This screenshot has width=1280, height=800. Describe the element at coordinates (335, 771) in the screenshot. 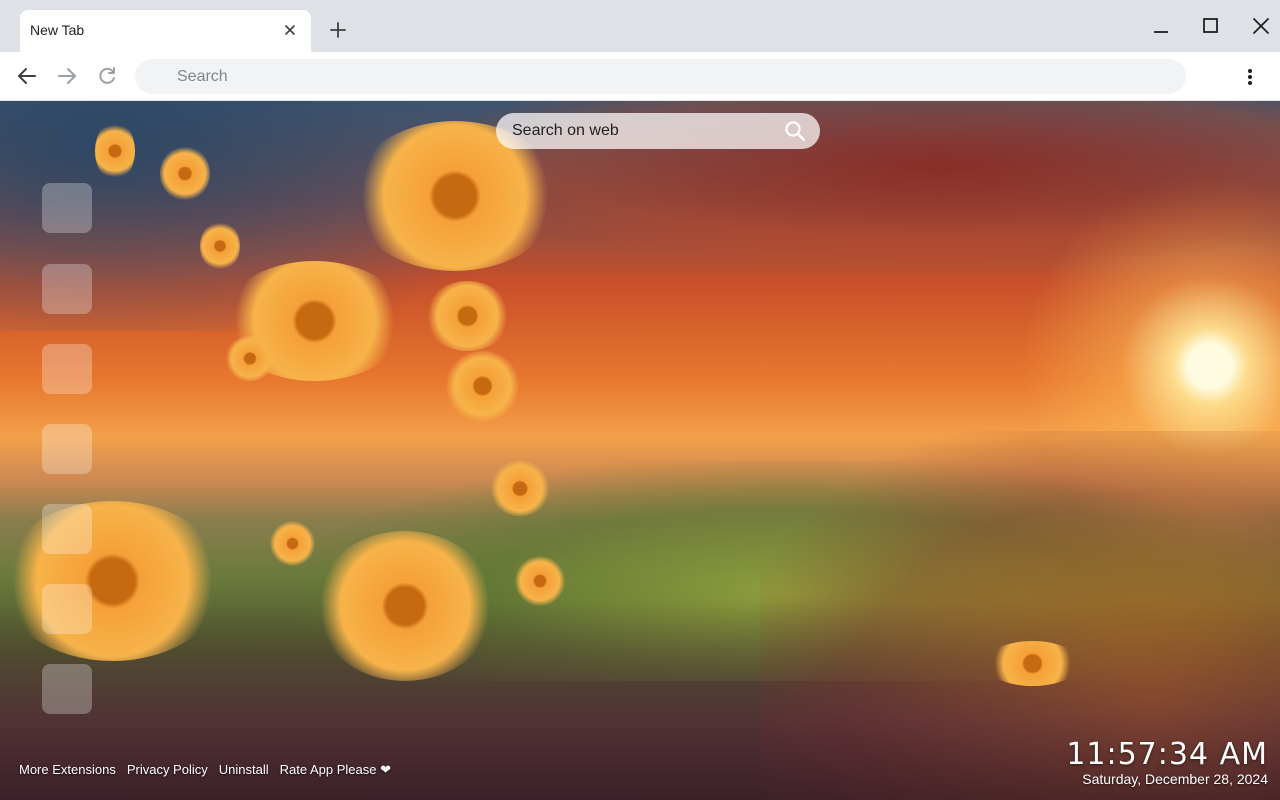

I see `rate-app-link: Rate App Please ❤` at that location.